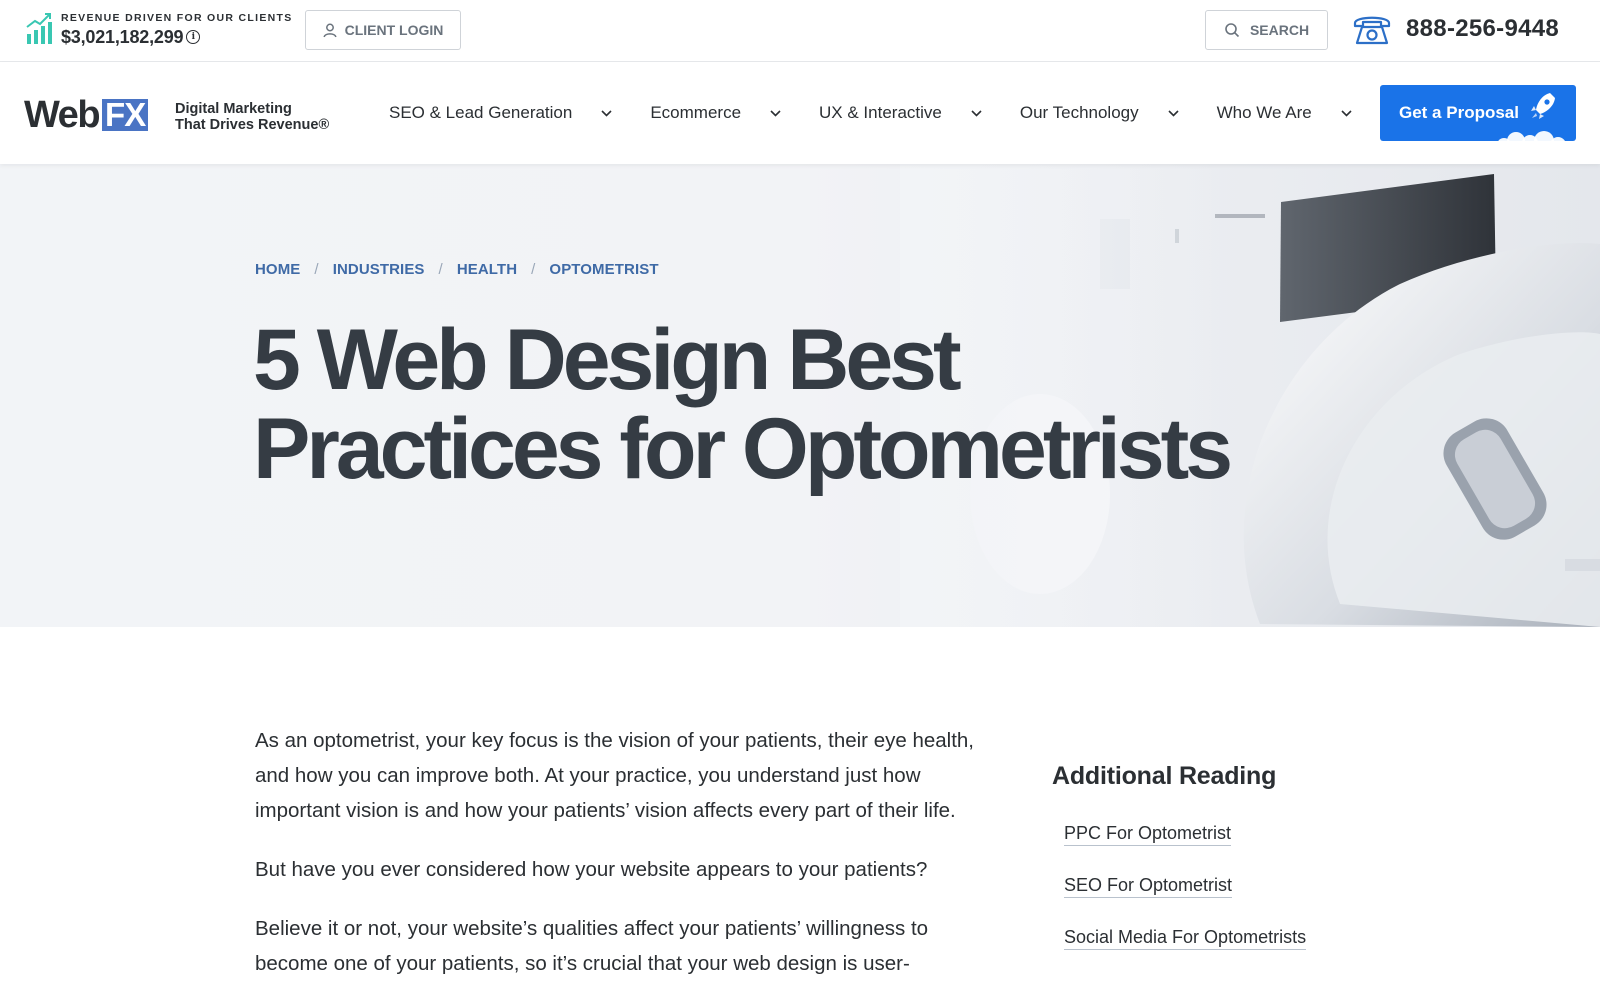 The image size is (1600, 1000). I want to click on nav-item-label: SEO & Lead Generation, so click(481, 112).